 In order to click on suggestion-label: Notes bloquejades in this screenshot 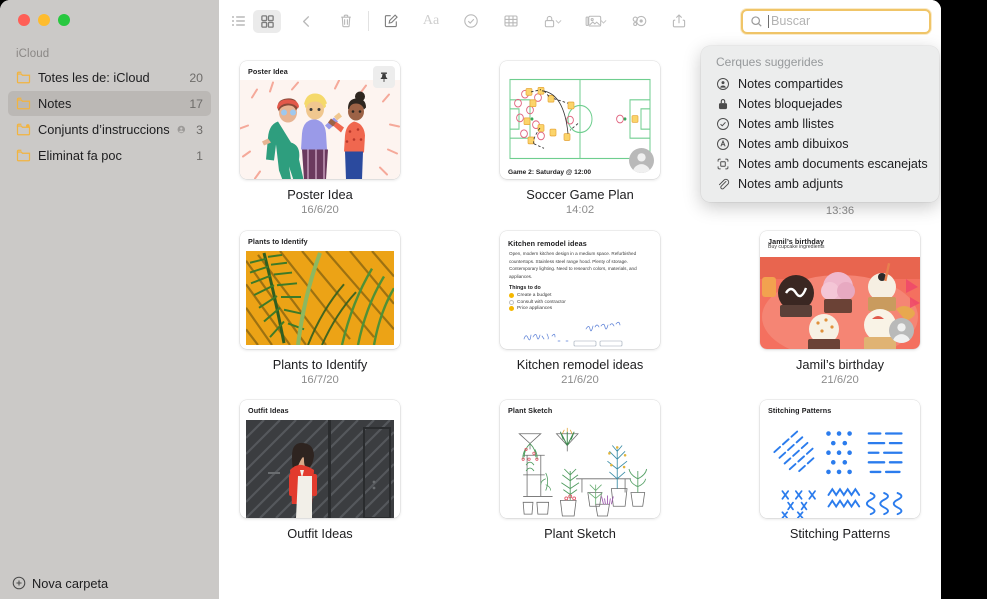, I will do `click(790, 103)`.